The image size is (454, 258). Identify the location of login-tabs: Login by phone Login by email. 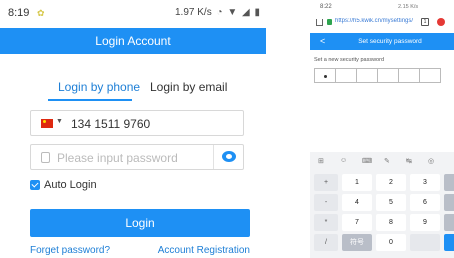
(133, 89).